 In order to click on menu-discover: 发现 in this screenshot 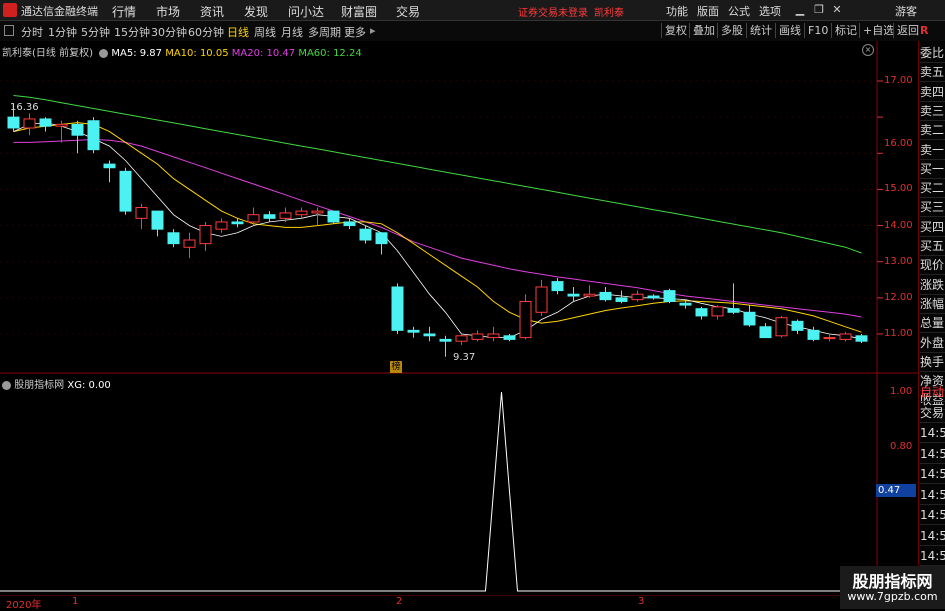, I will do `click(256, 11)`.